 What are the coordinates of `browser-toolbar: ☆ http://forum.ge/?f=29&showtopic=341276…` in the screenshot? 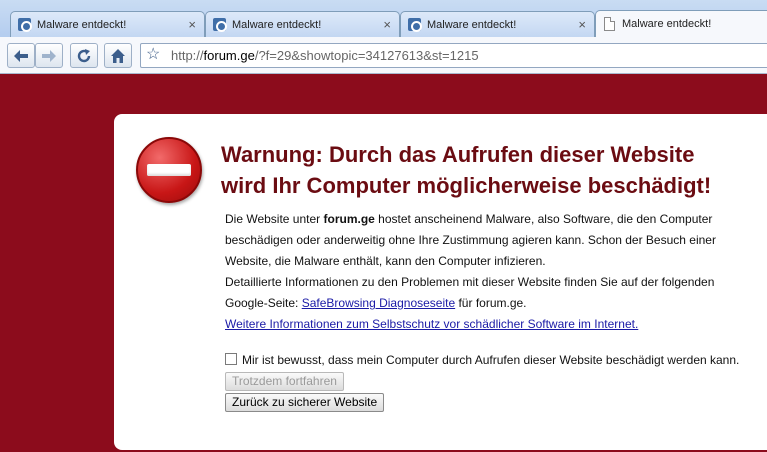 It's located at (383, 55).